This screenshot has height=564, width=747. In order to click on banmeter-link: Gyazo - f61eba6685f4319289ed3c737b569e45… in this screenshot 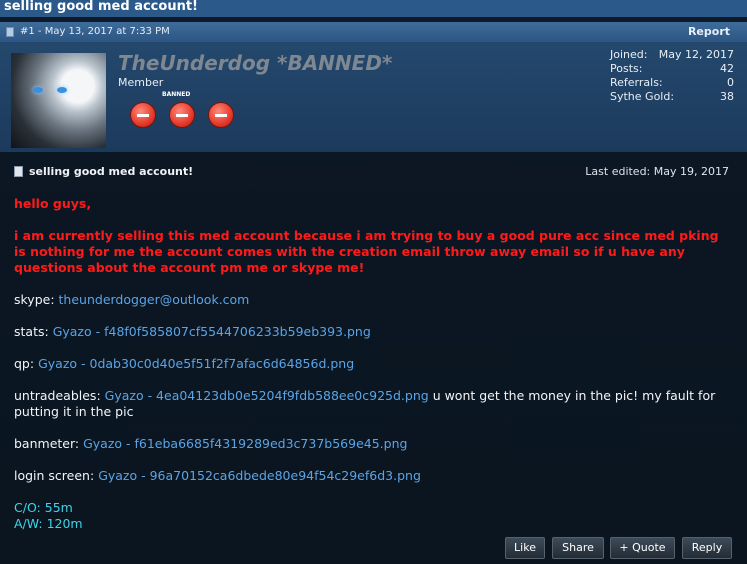, I will do `click(245, 443)`.